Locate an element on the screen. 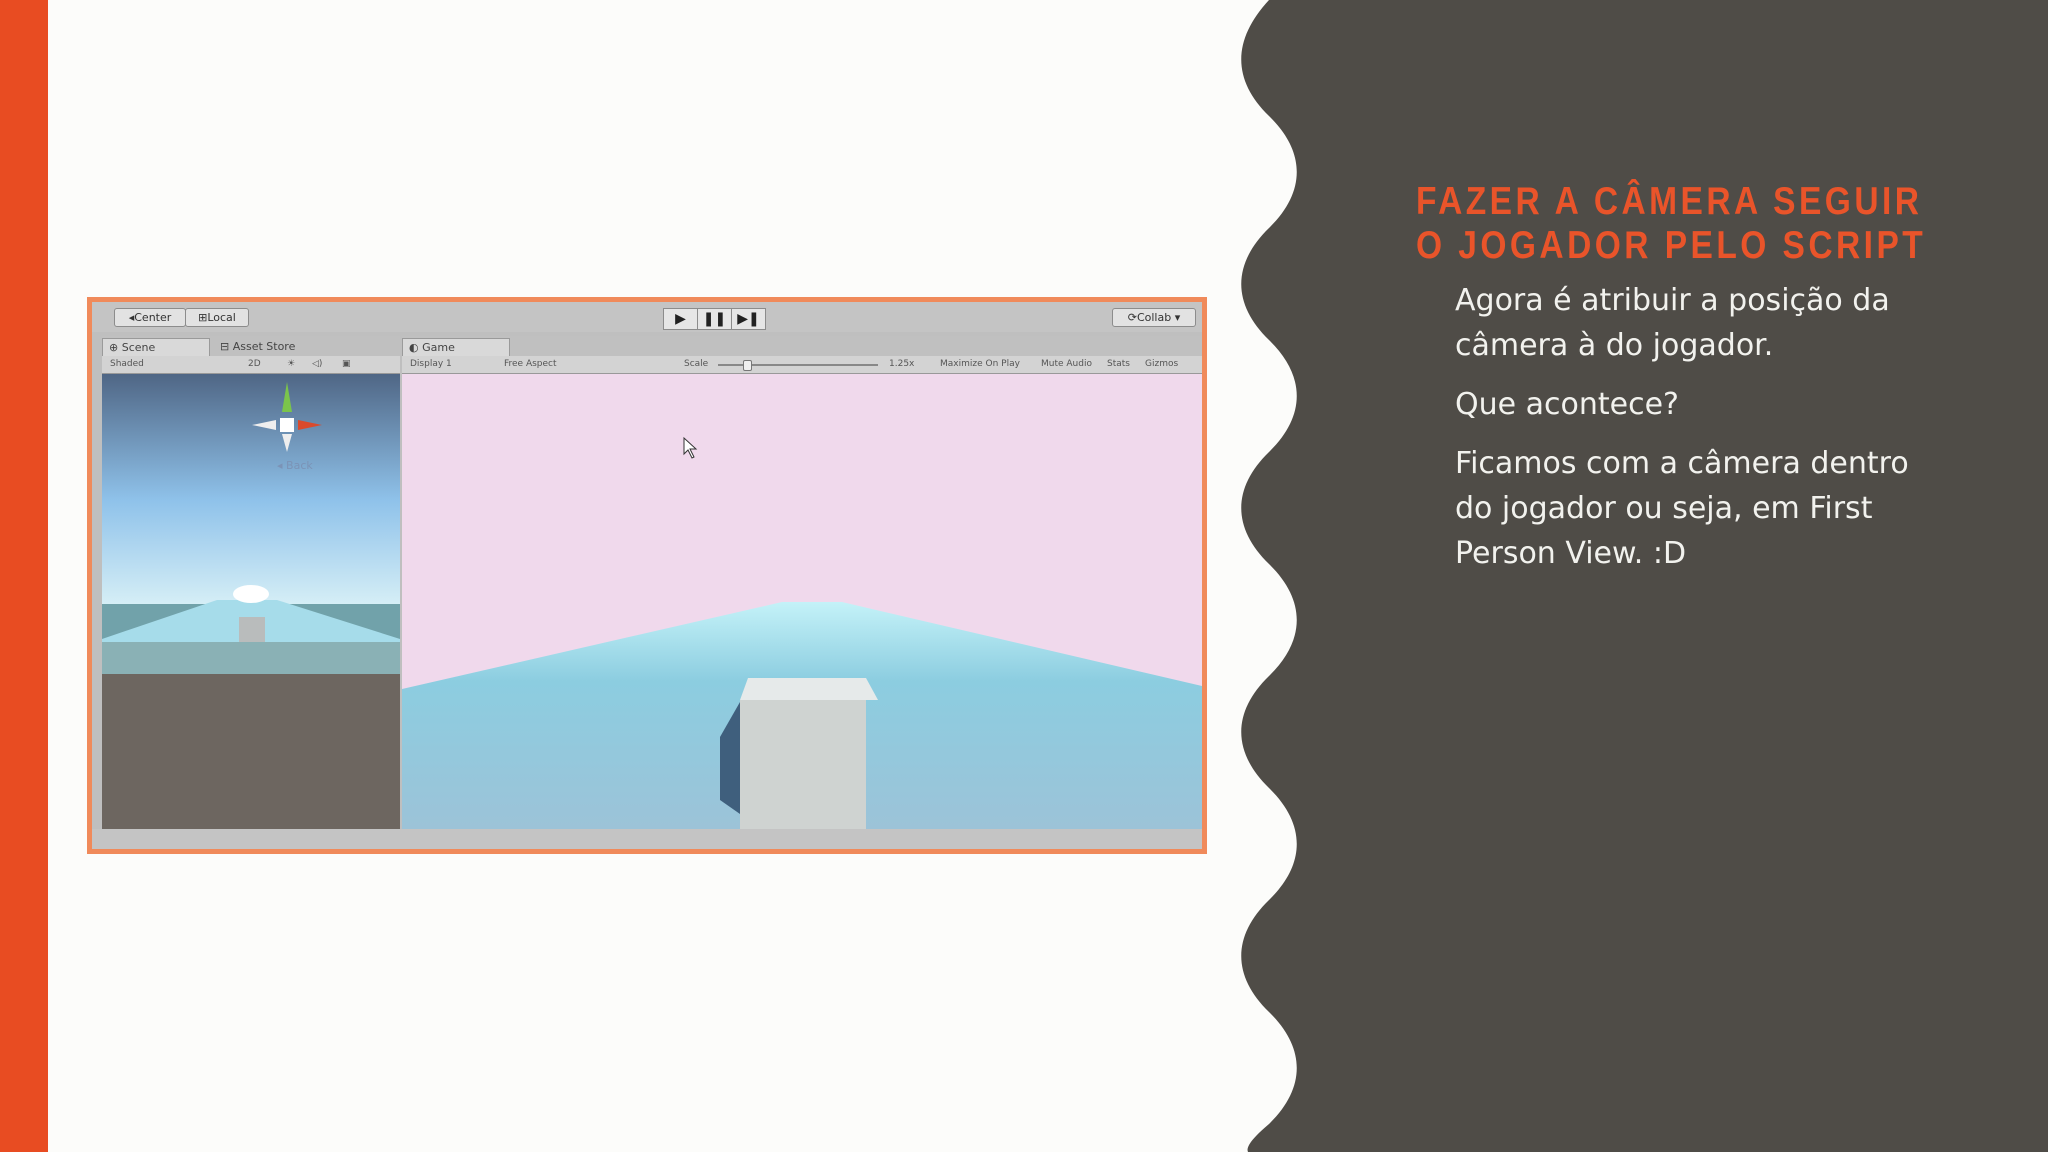 This screenshot has height=1152, width=2048. editor-statusbar is located at coordinates (647, 839).